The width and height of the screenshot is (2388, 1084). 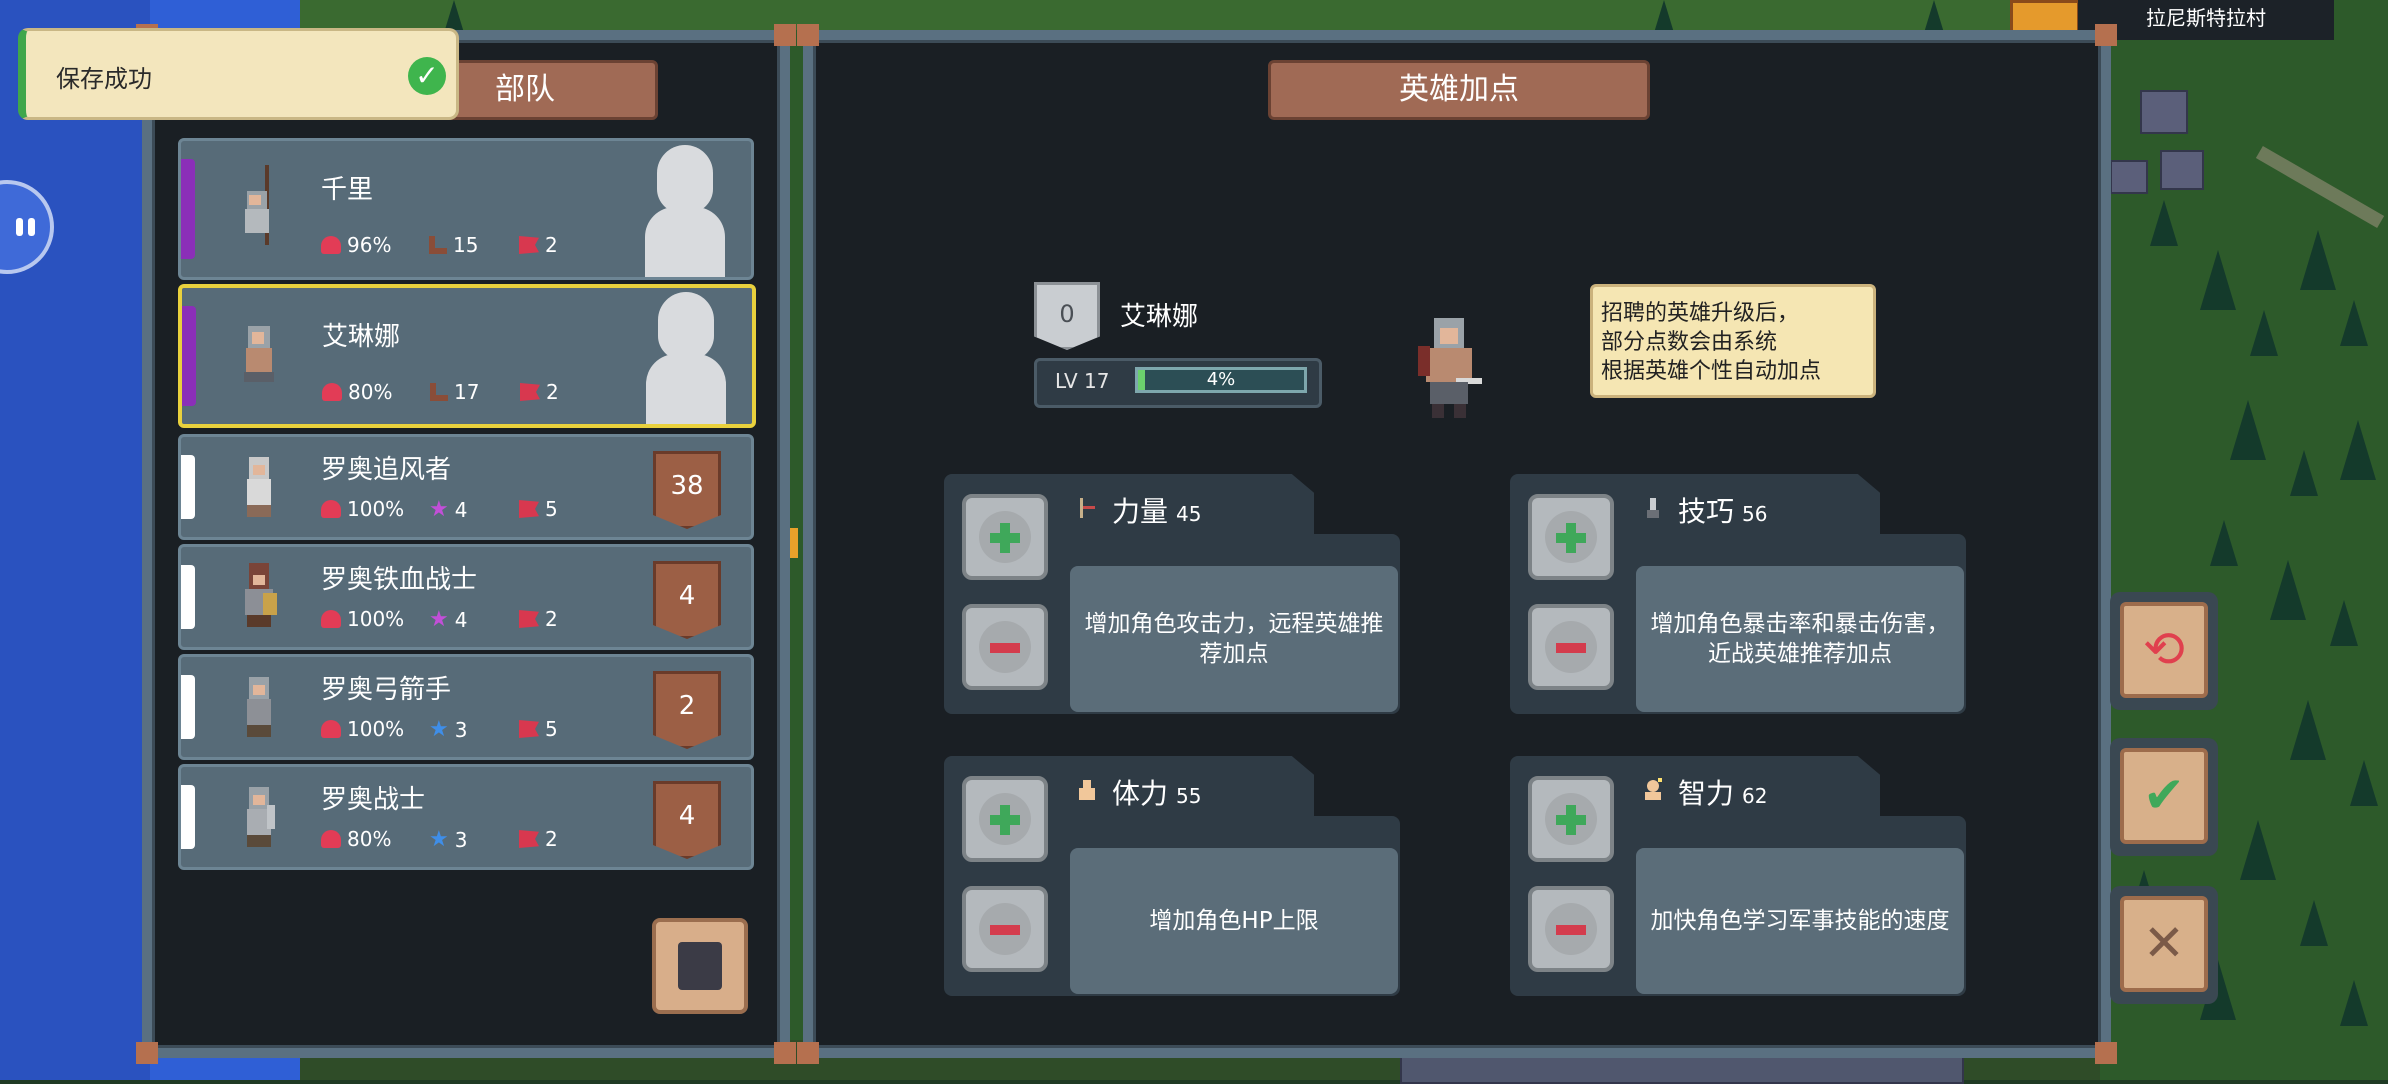 What do you see at coordinates (1723, 511) in the screenshot?
I see `attribute-title: 技巧 56` at bounding box center [1723, 511].